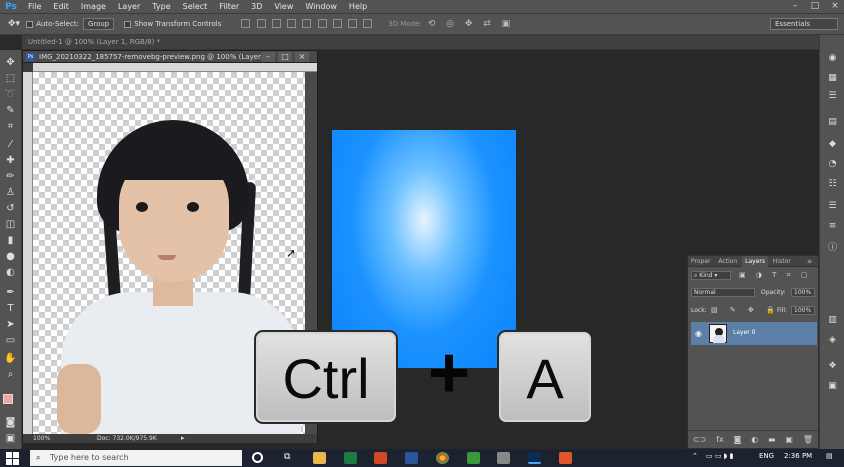  What do you see at coordinates (835, 6) in the screenshot?
I see `close-icon: ×` at bounding box center [835, 6].